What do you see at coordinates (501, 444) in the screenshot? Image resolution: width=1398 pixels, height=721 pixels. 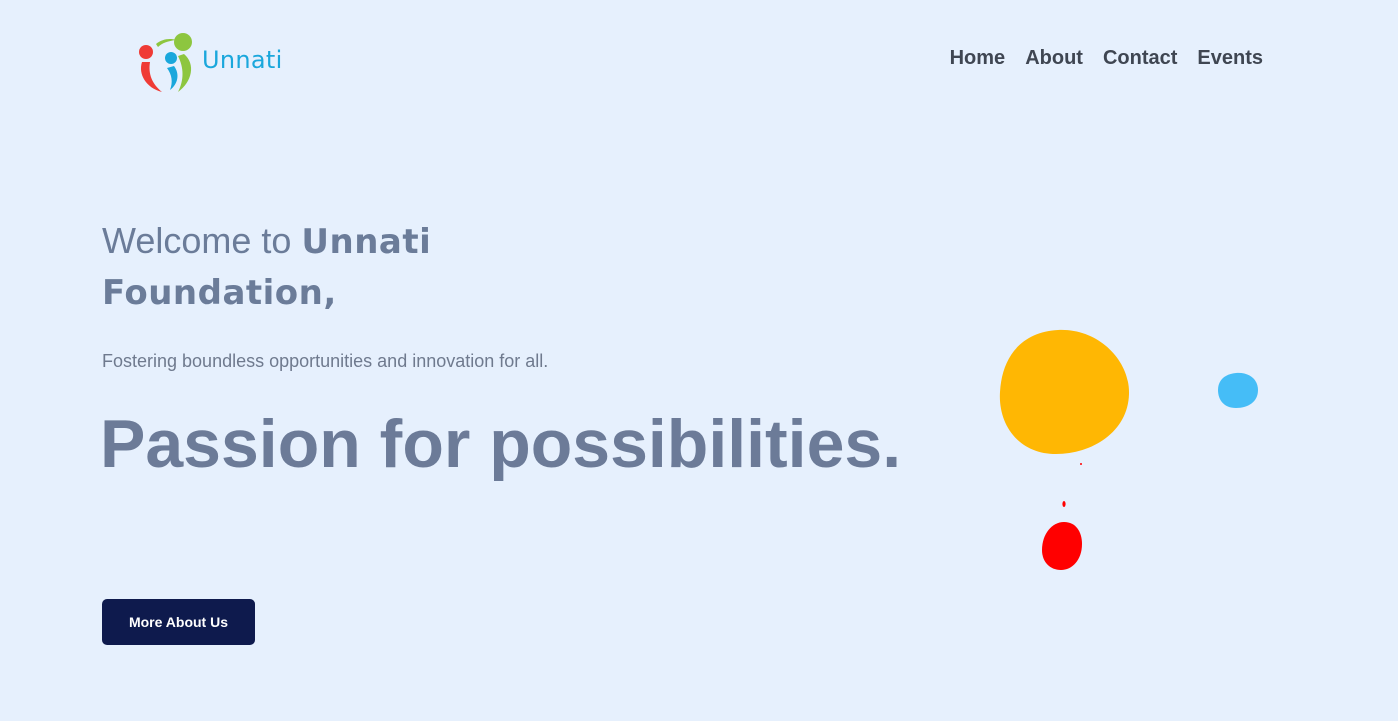 I see `hero-headline: Passion for possibilities.` at bounding box center [501, 444].